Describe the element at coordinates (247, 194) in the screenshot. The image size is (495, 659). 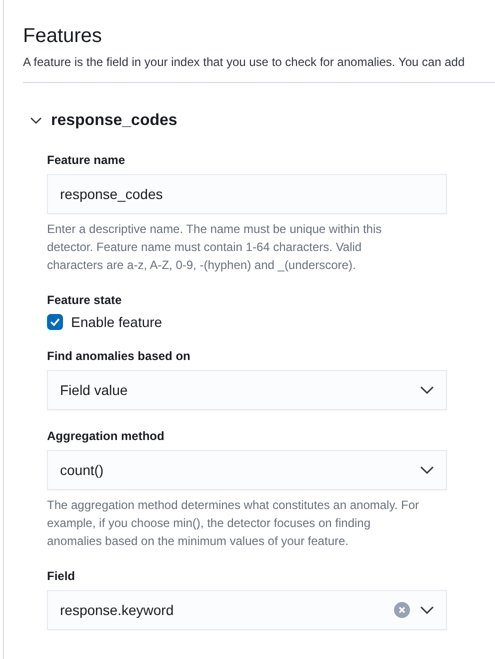
I see `text-field: response_codes` at that location.